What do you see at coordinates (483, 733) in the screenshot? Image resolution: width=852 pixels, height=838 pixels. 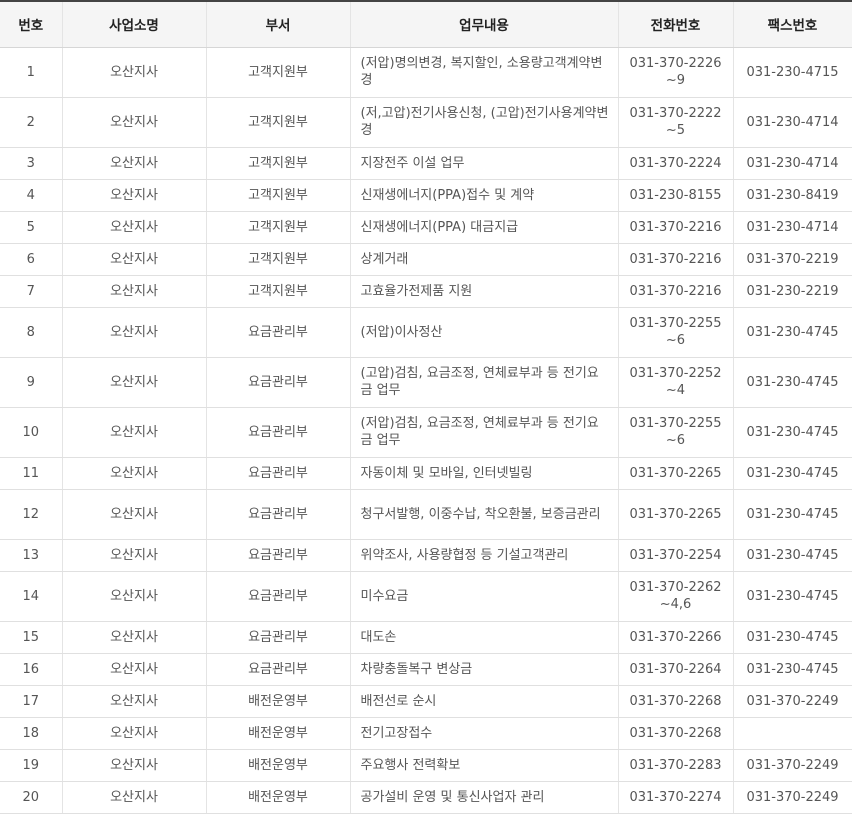 I see `cell-work: 전기고장접수` at bounding box center [483, 733].